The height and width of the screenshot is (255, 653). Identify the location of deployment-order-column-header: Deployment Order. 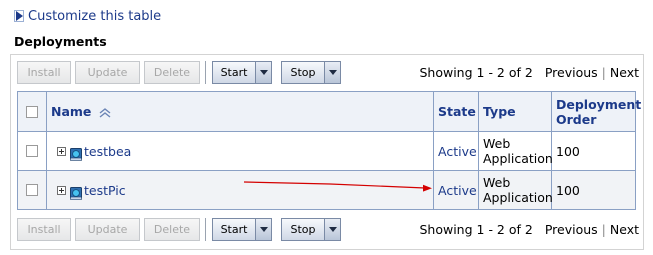
(596, 111).